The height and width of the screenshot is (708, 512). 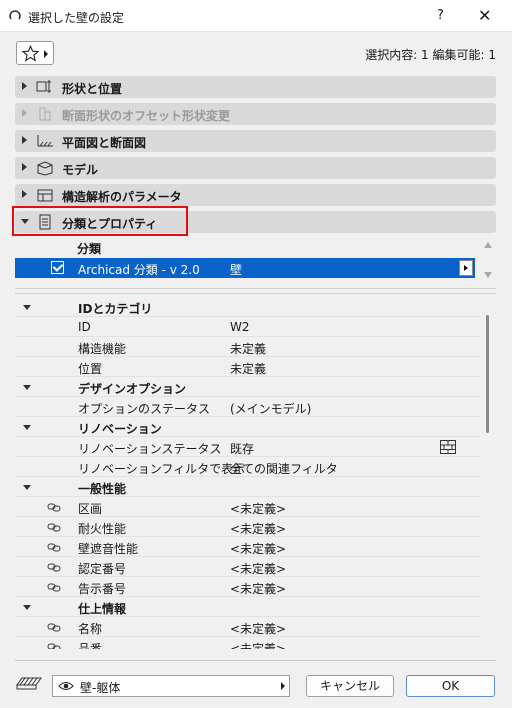 What do you see at coordinates (247, 387) in the screenshot?
I see `group-header: デザインオプション` at bounding box center [247, 387].